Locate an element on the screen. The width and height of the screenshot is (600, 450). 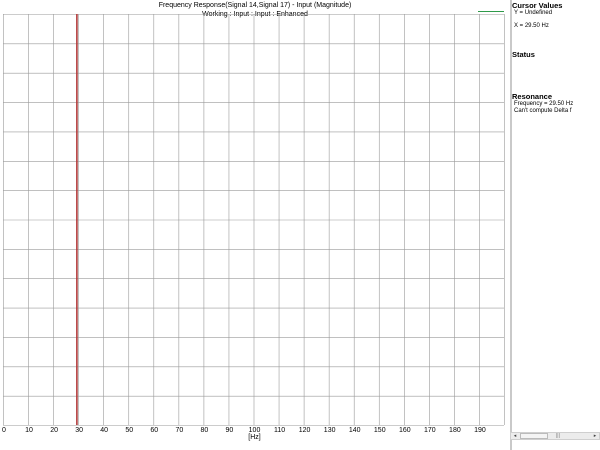
x-tick-label: 0 is located at coordinates (4, 430).